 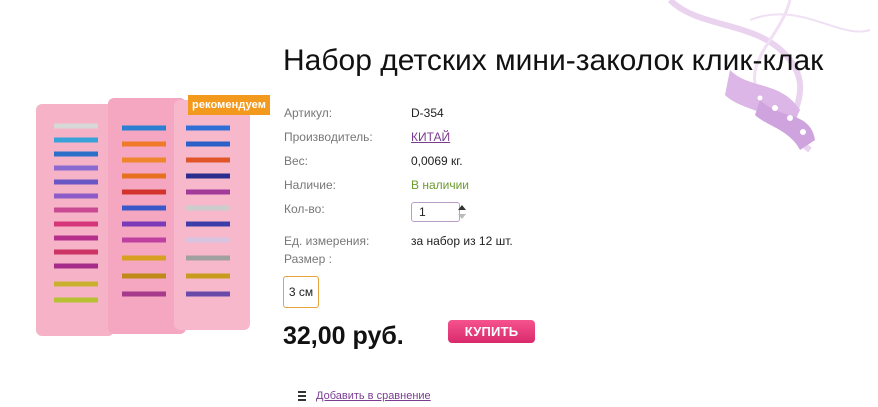 What do you see at coordinates (373, 396) in the screenshot?
I see `add-to-compare-link: Добавить в сравнение` at bounding box center [373, 396].